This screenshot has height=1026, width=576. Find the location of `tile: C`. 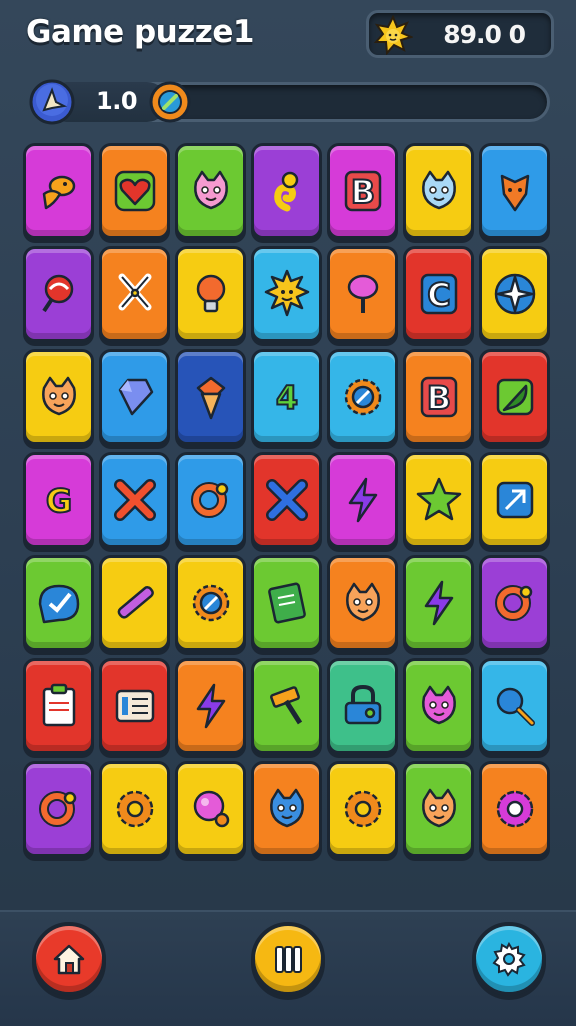

tile: C is located at coordinates (438, 294).